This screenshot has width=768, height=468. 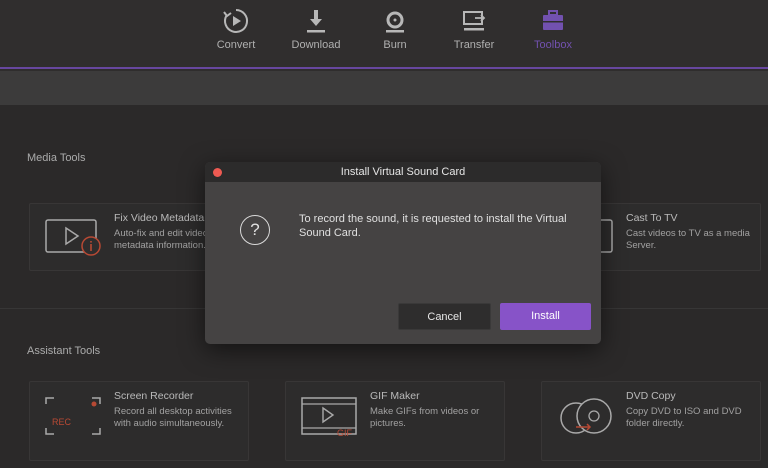 I want to click on cancel-button: Cancel, so click(x=444, y=316).